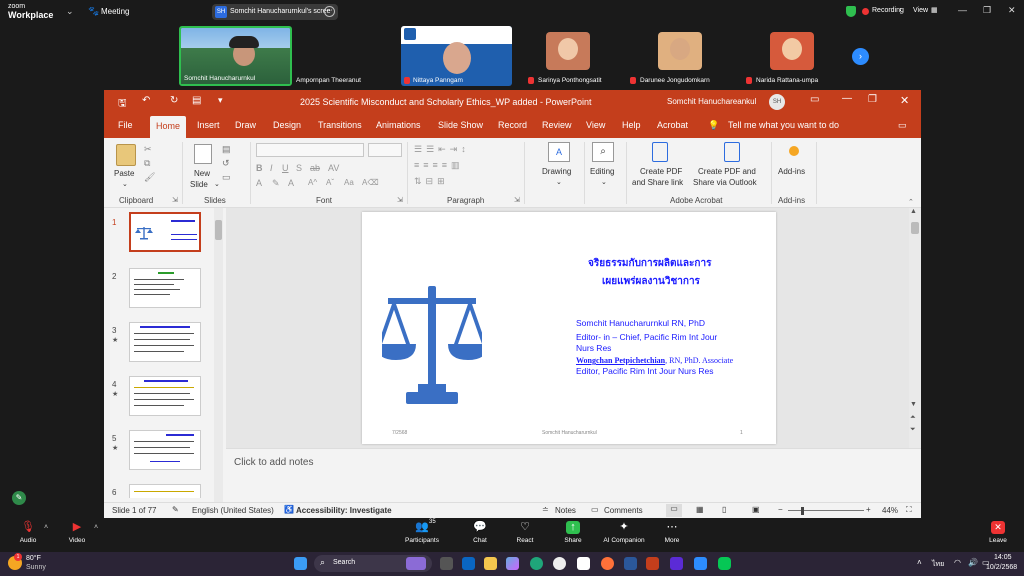 The image size is (1024, 576). Describe the element at coordinates (913, 404) in the screenshot. I see `scroll-down-icon: ▼` at that location.